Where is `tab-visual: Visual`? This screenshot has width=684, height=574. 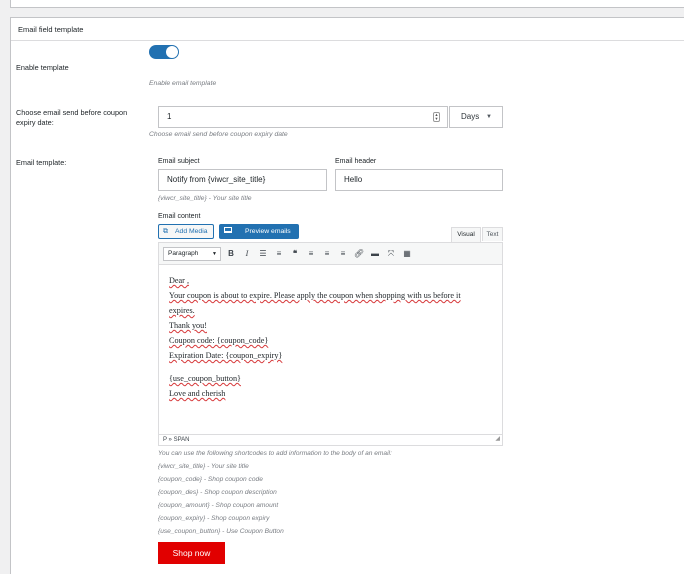
tab-visual: Visual is located at coordinates (466, 234).